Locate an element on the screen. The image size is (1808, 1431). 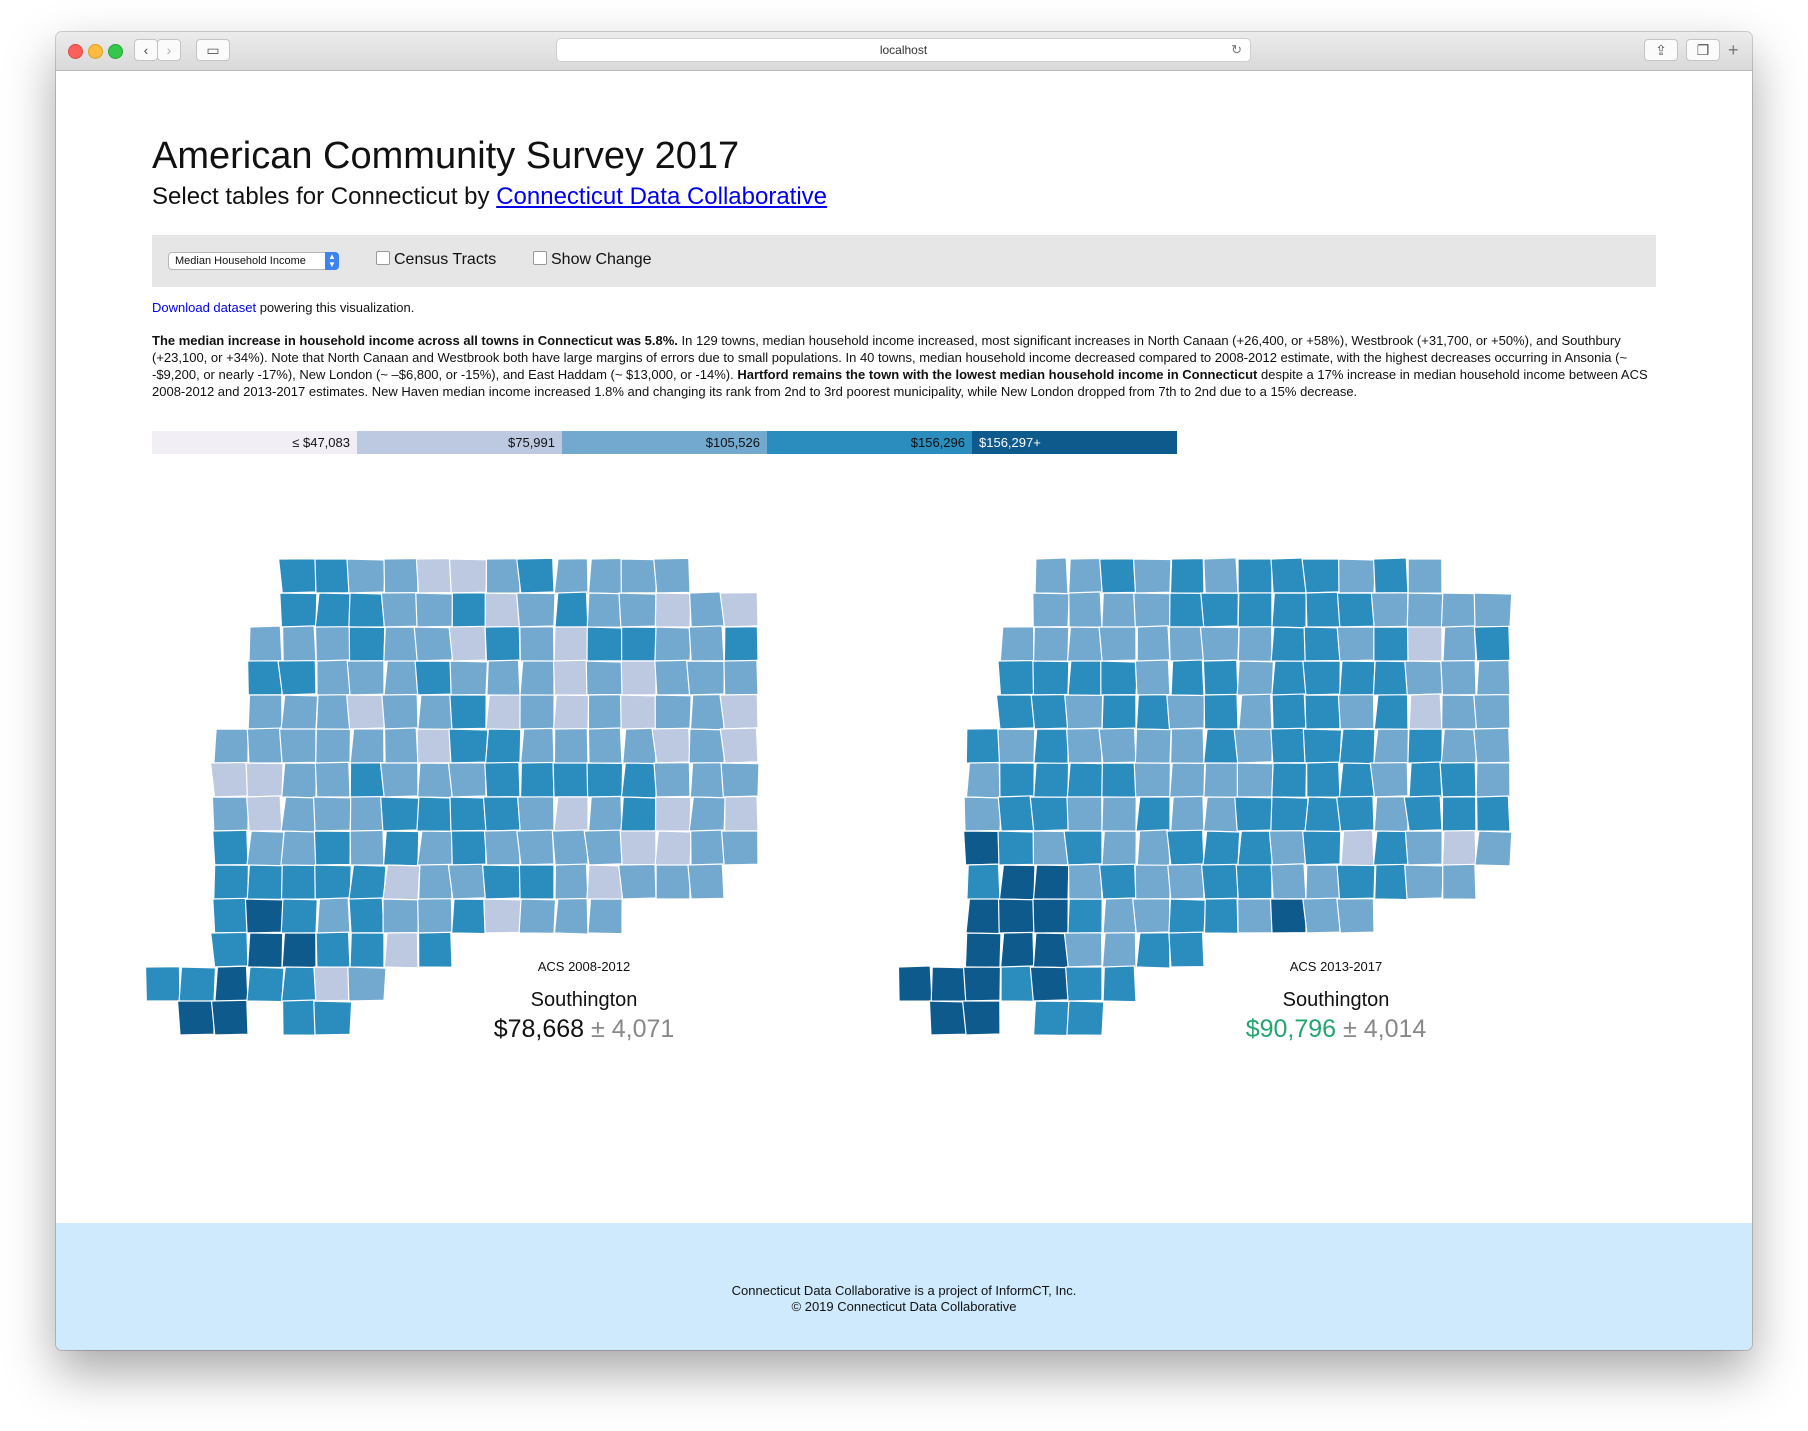
address-bar: localhost ↻ is located at coordinates (903, 50).